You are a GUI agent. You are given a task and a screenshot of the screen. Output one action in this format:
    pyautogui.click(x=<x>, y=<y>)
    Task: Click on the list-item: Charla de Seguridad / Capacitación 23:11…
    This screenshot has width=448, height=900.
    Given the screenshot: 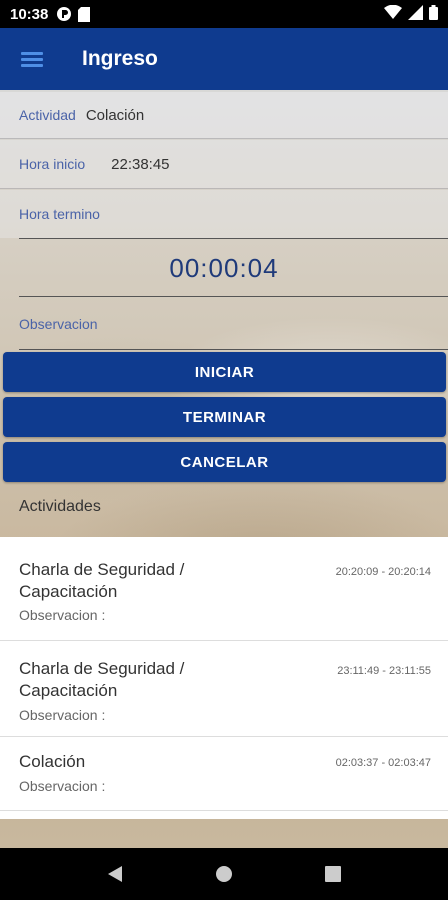 What is the action you would take?
    pyautogui.click(x=224, y=689)
    